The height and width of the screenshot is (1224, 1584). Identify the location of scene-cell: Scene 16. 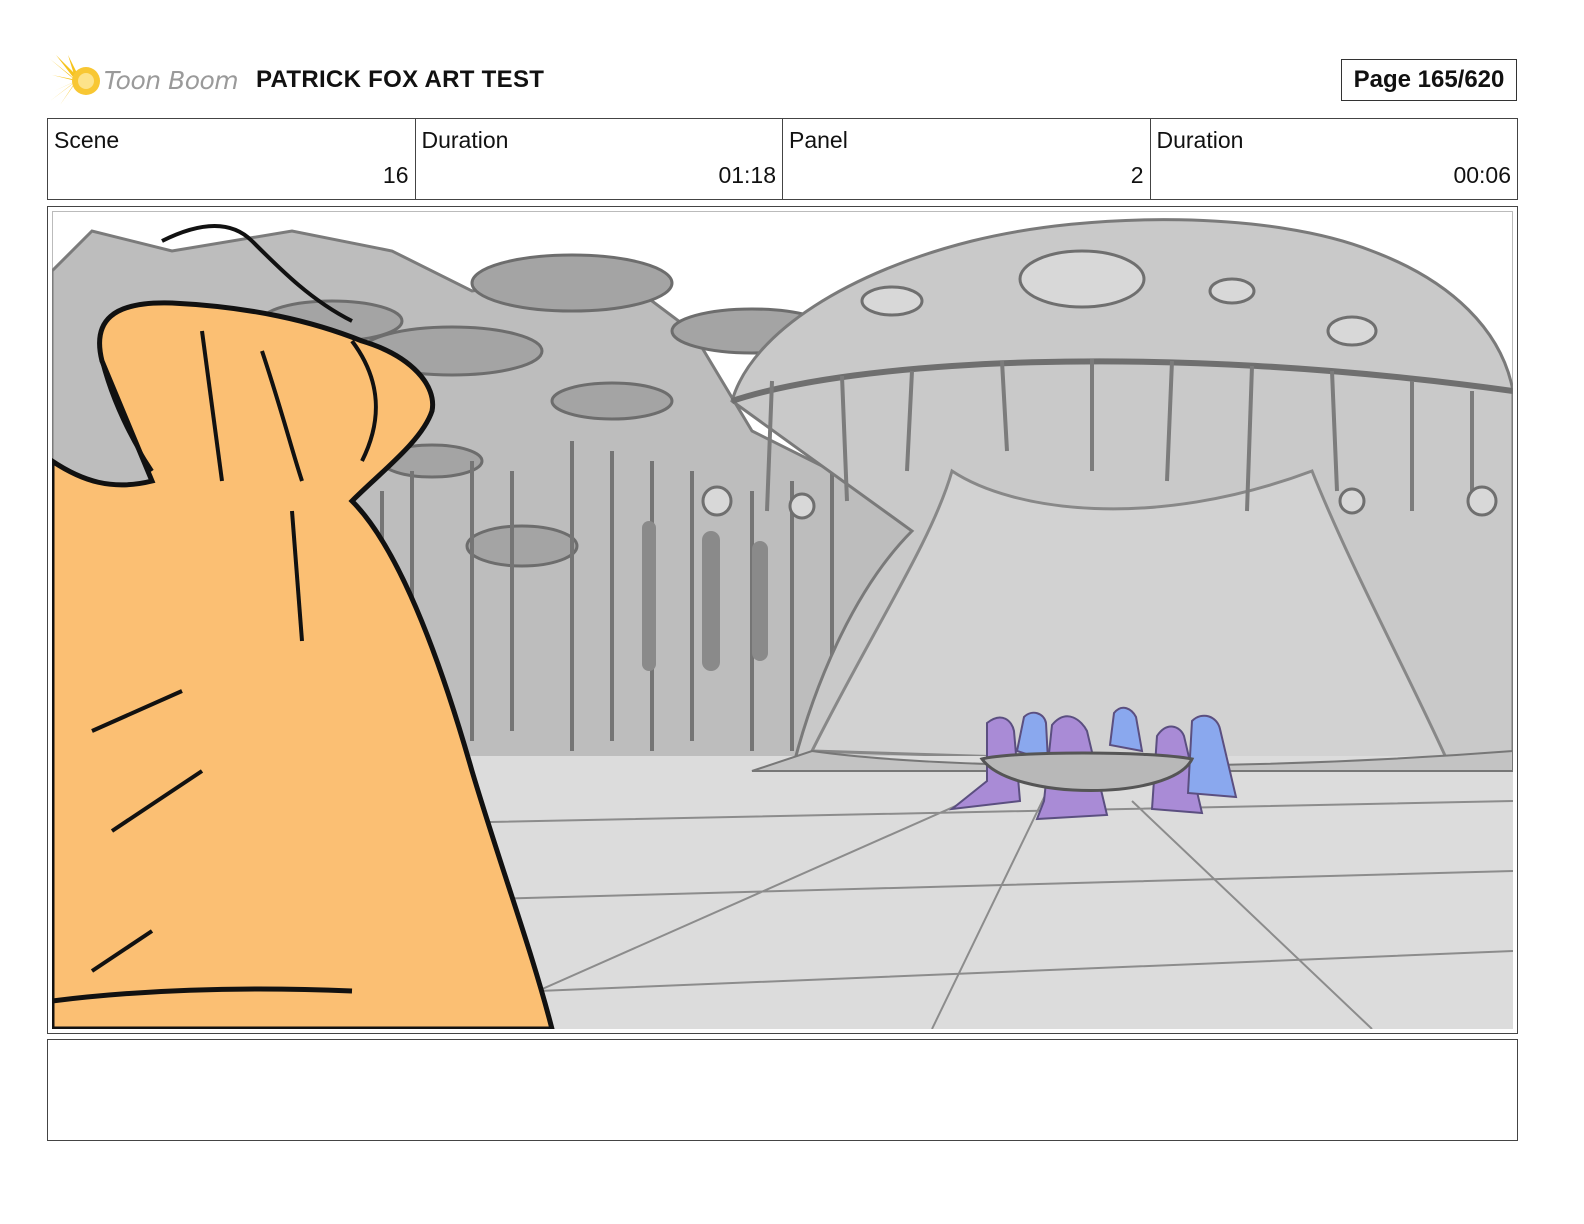
(232, 159).